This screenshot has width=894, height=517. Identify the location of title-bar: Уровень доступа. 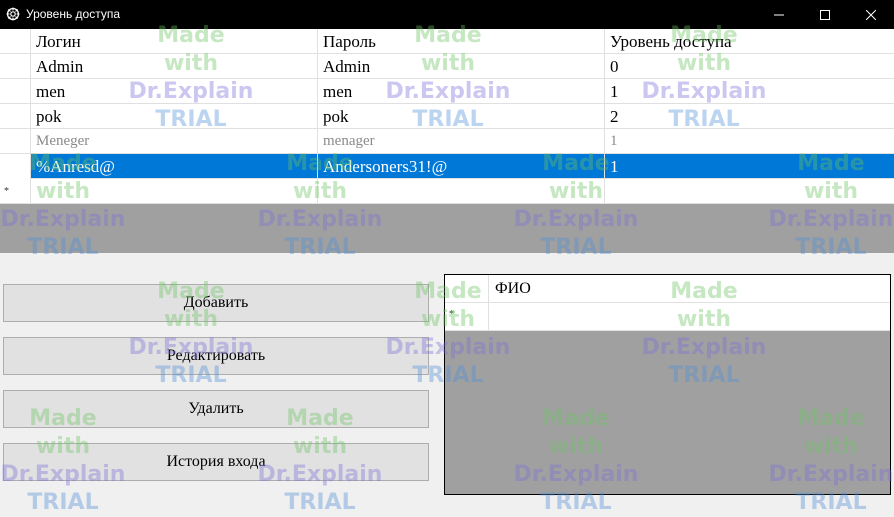
(447, 14).